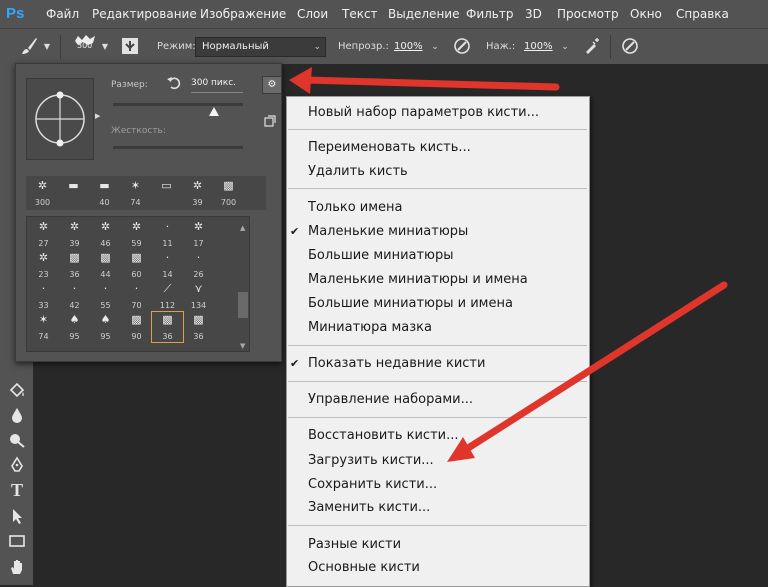  What do you see at coordinates (538, 46) in the screenshot?
I see `flow-input: 100%` at bounding box center [538, 46].